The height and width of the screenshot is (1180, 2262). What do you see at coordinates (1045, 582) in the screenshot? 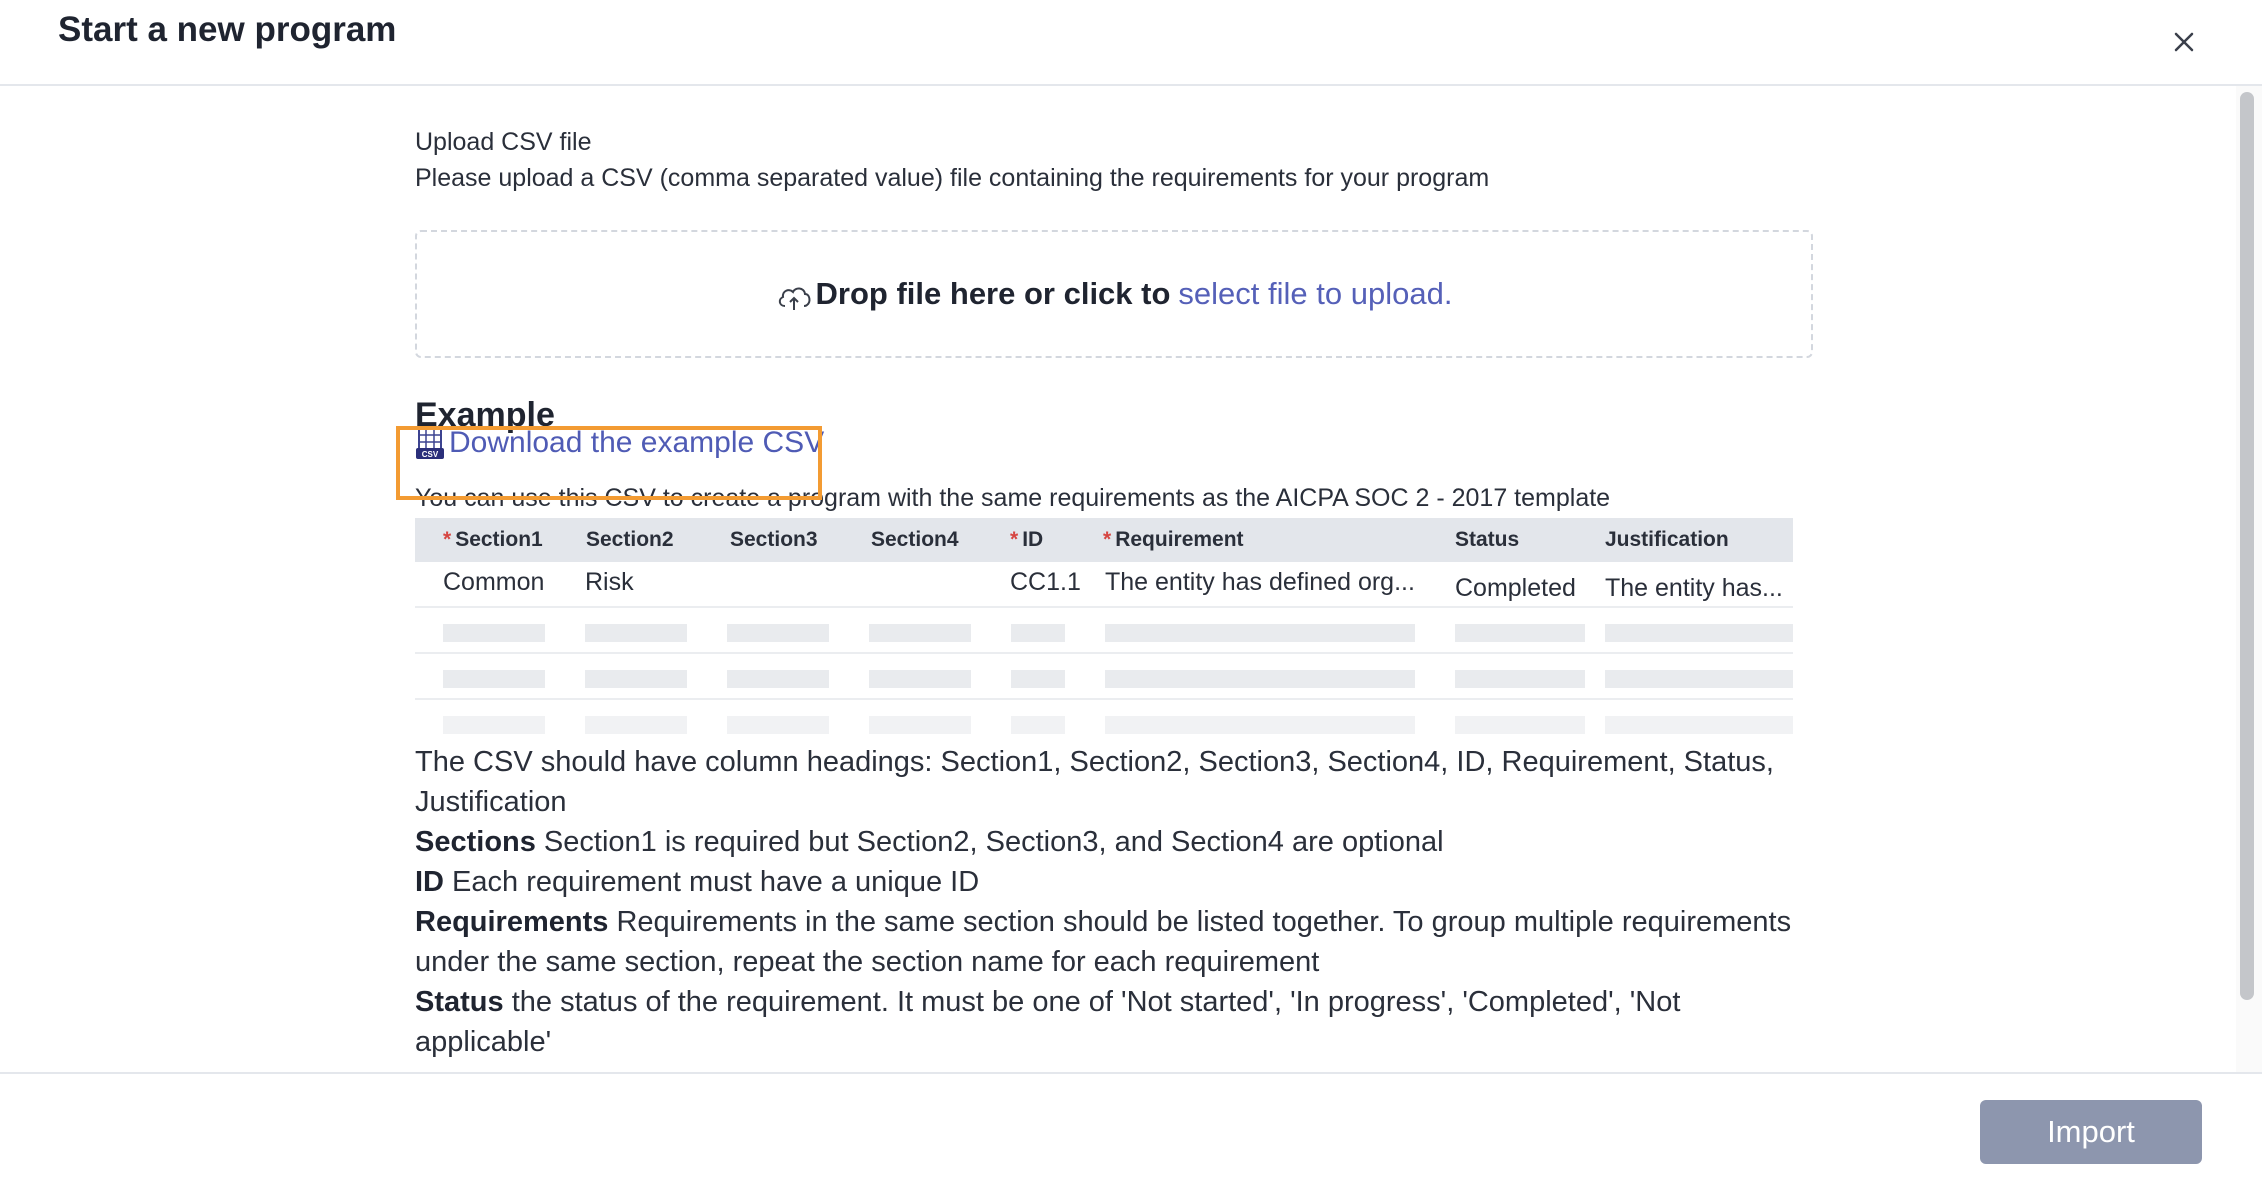
I see `table-cell: CC1.1` at bounding box center [1045, 582].